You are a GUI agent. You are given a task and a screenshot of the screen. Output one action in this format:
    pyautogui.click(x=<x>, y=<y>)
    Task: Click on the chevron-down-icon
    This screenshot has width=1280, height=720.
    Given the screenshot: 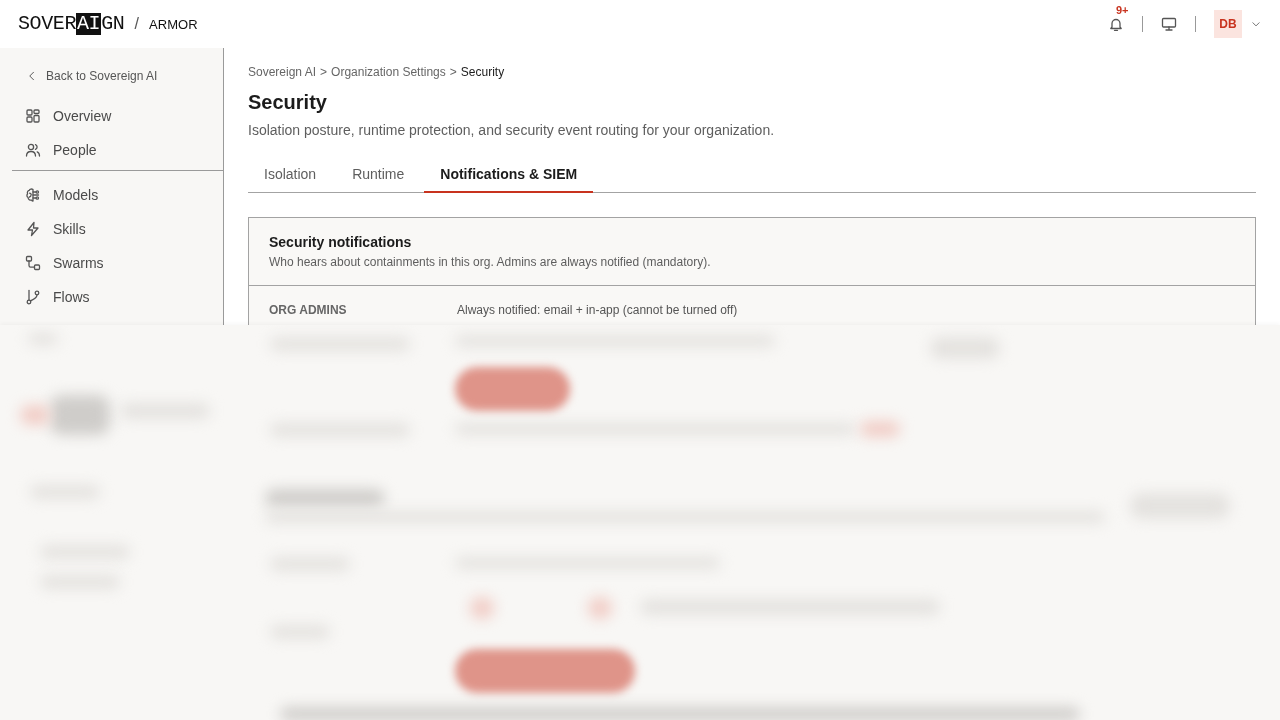 What is the action you would take?
    pyautogui.click(x=1256, y=24)
    